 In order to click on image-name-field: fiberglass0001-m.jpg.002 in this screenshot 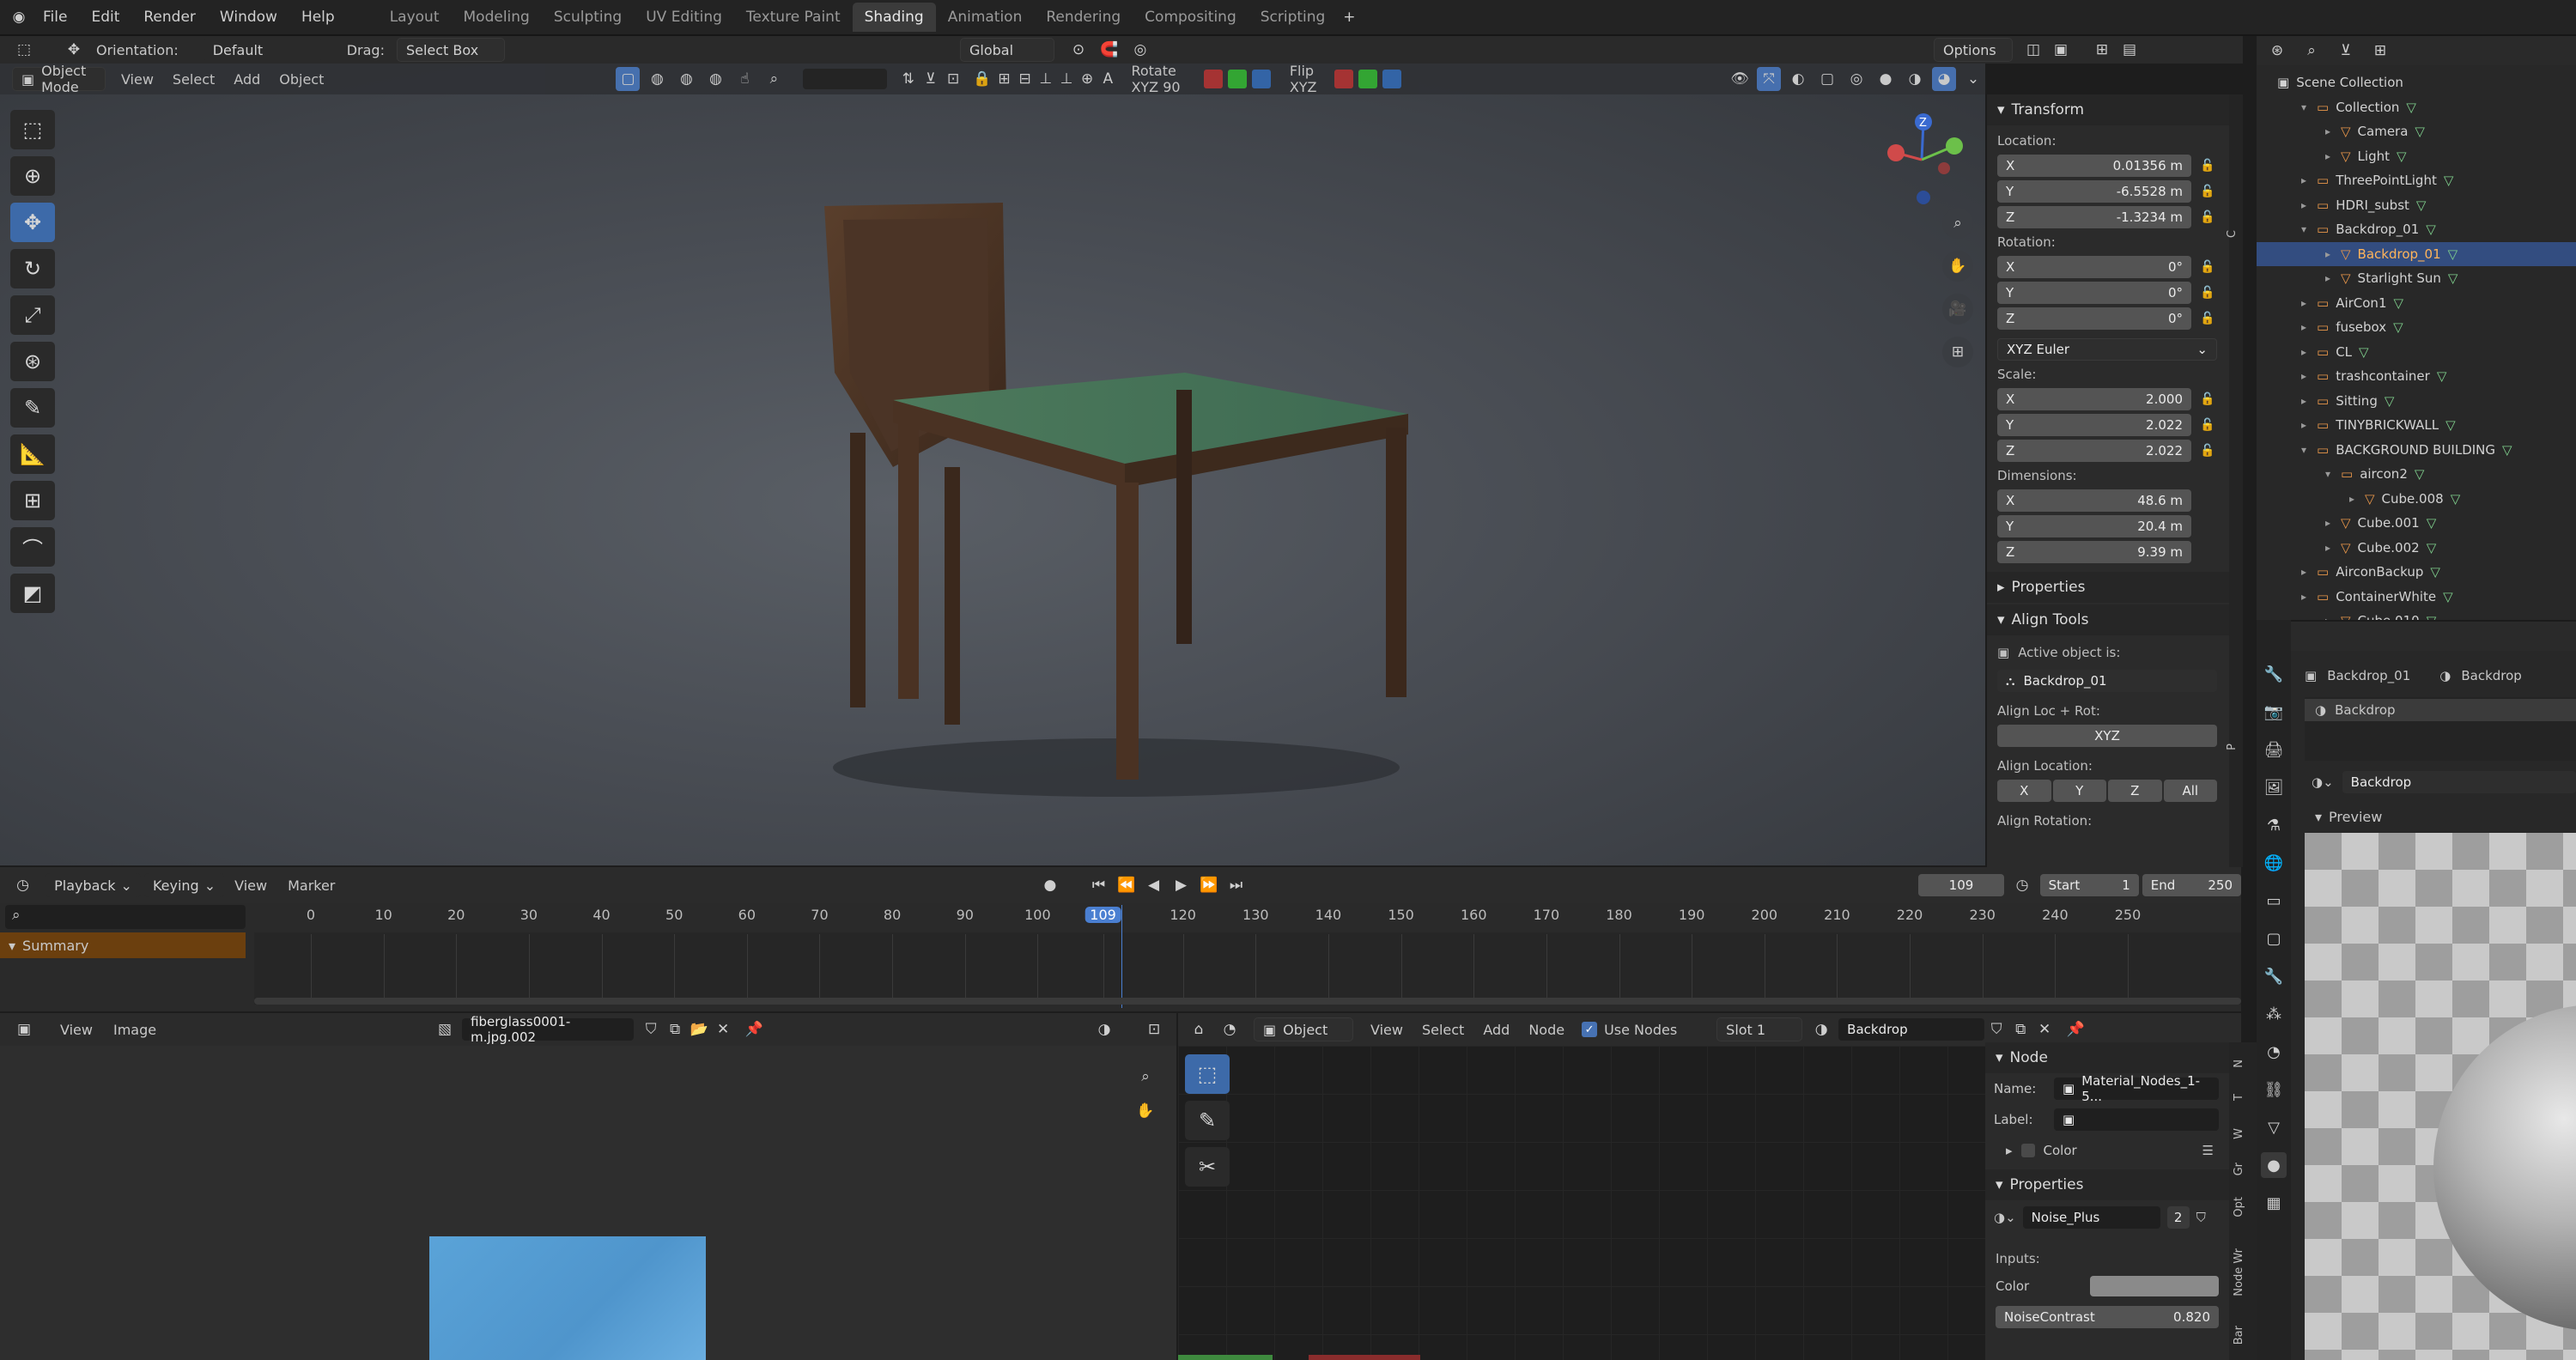, I will do `click(548, 1030)`.